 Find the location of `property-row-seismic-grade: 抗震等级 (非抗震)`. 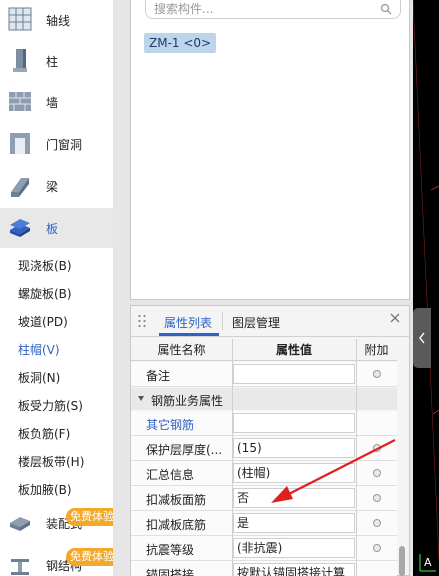

property-row-seismic-grade: 抗震等级 (非抗震) is located at coordinates (264, 548).